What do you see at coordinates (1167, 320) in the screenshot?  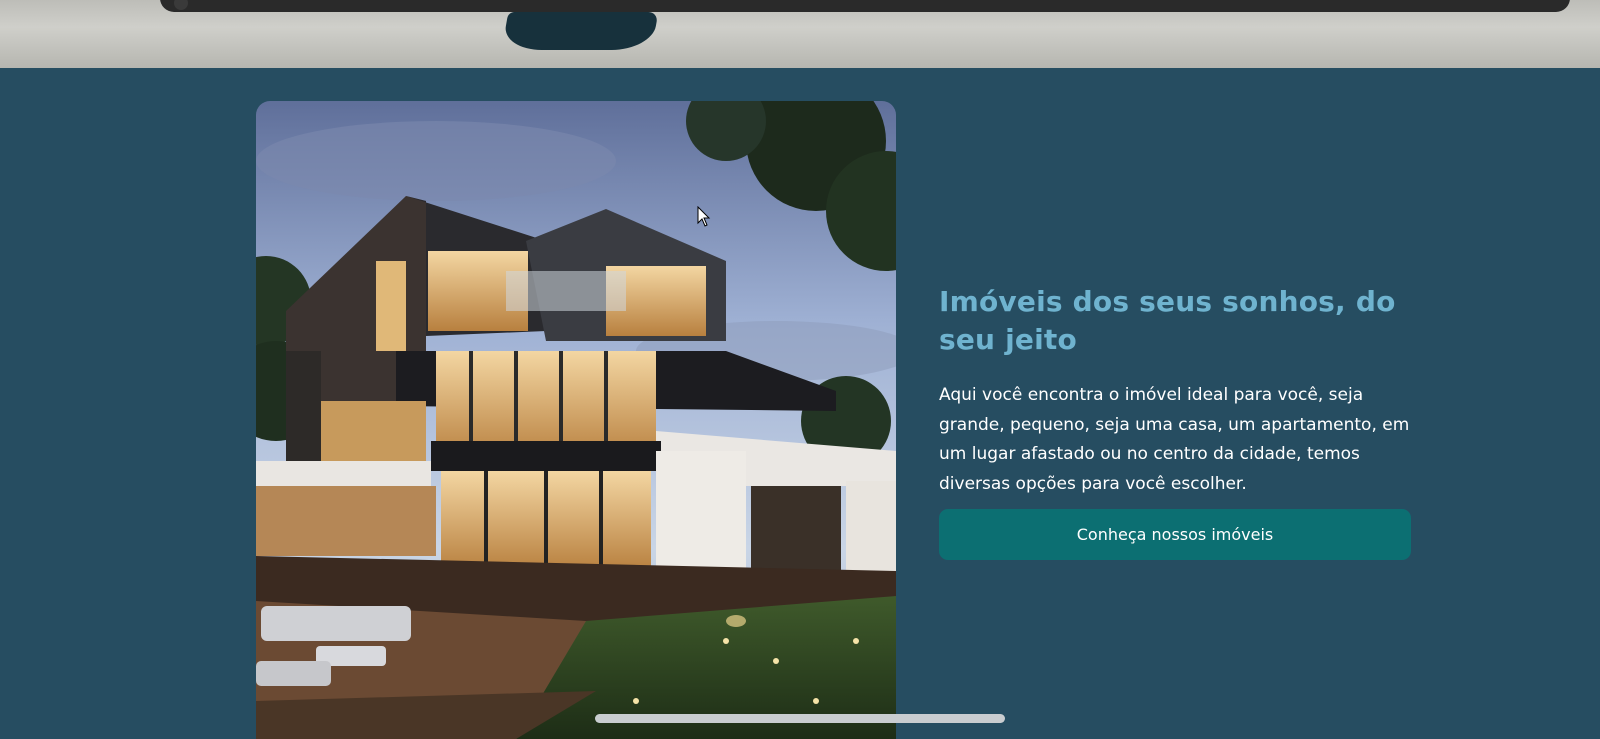 I see `hero-headline: Imóveis dos seus sonhos, do seu jeito` at bounding box center [1167, 320].